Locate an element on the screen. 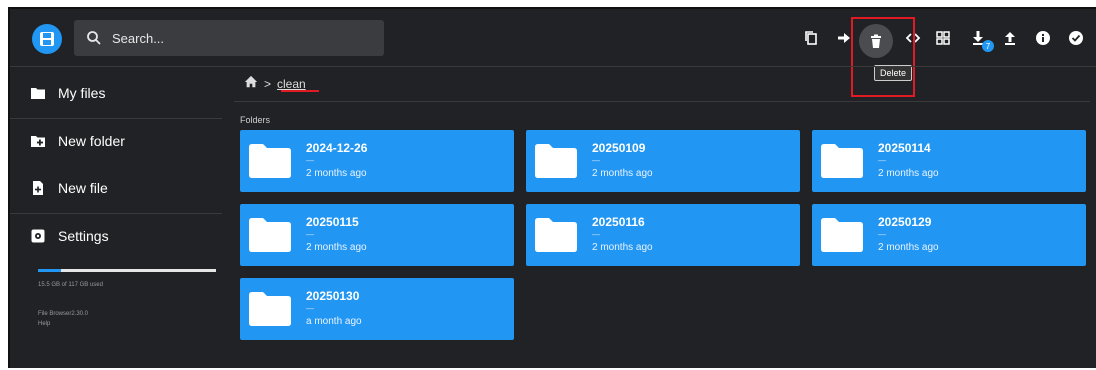  upload-icon is located at coordinates (1010, 38).